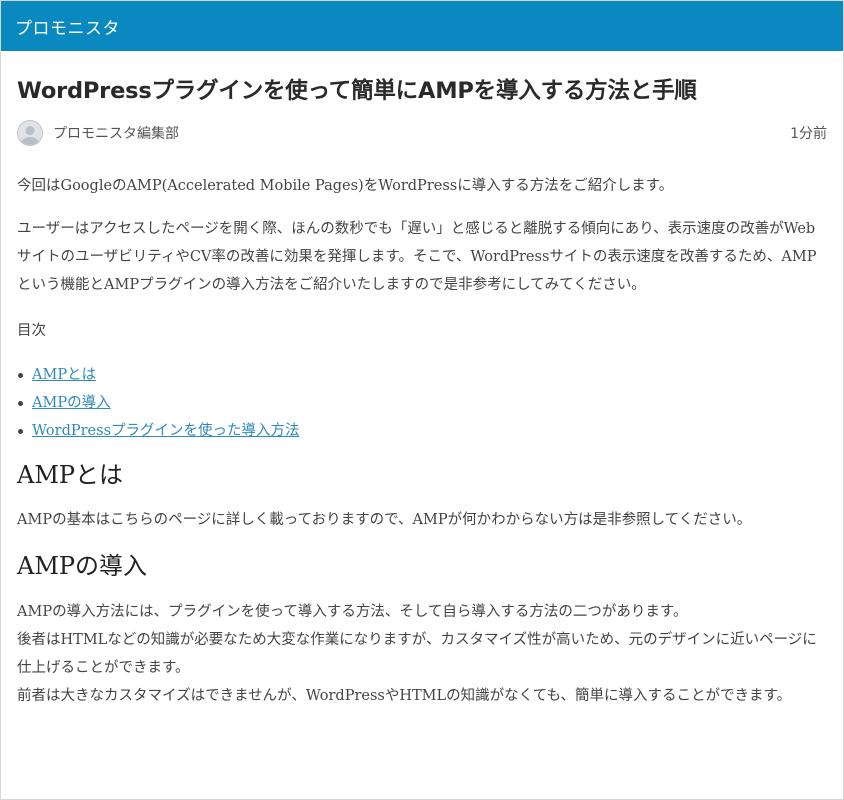  I want to click on toc-link-wordpress-plugin: WordPressプラグインを使った導入方法, so click(166, 431).